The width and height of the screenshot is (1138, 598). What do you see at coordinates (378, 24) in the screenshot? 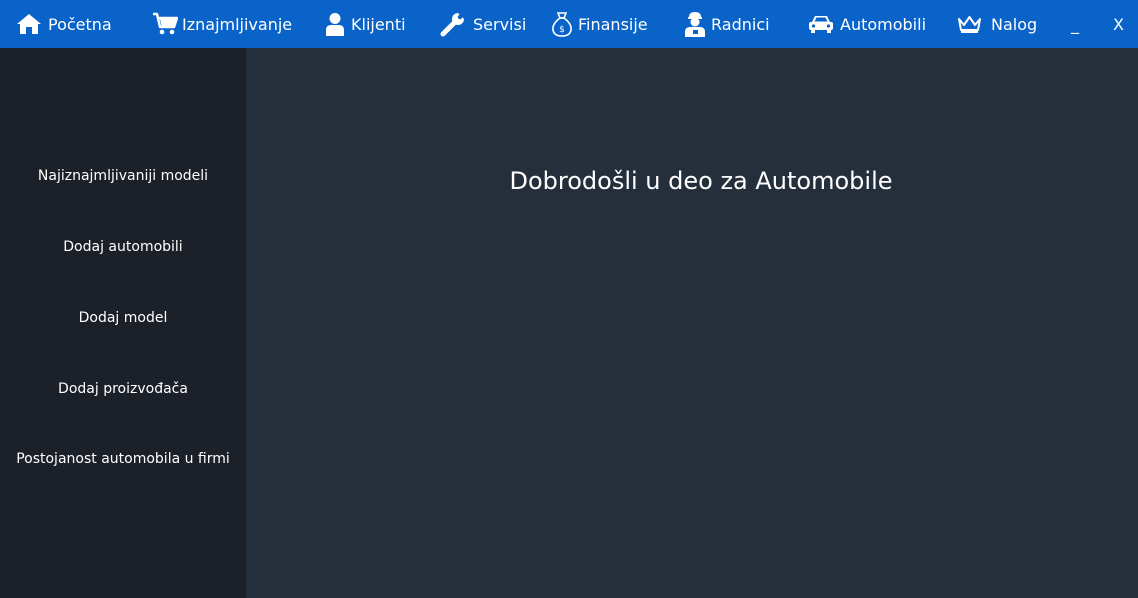
I see `nav-item-label: Klijenti` at bounding box center [378, 24].